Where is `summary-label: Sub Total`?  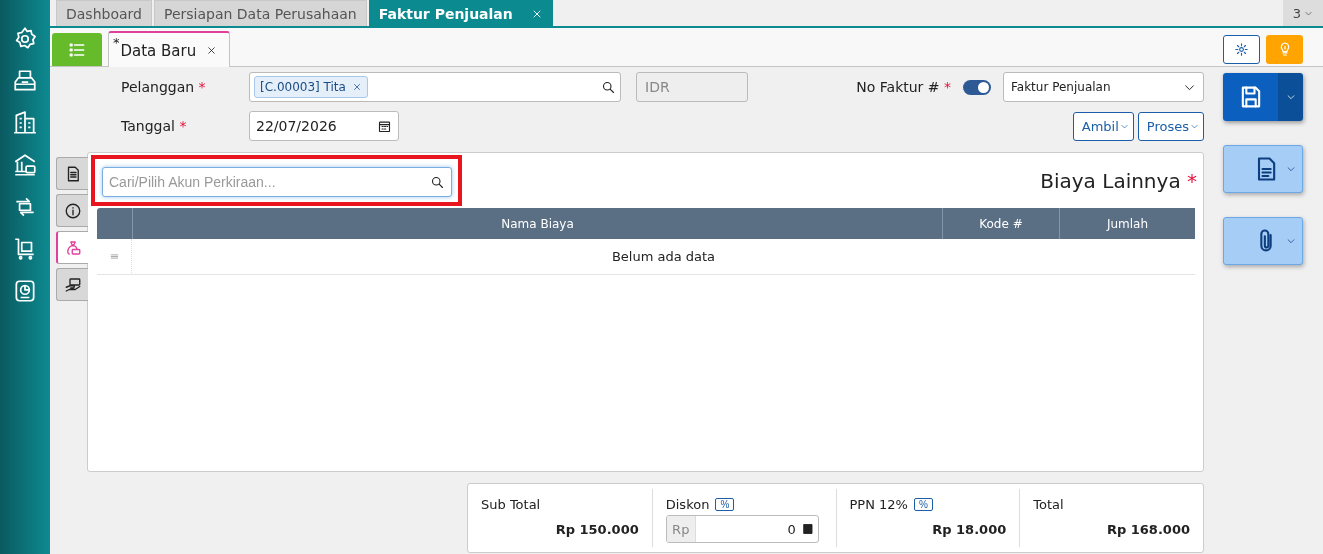
summary-label: Sub Total is located at coordinates (511, 504).